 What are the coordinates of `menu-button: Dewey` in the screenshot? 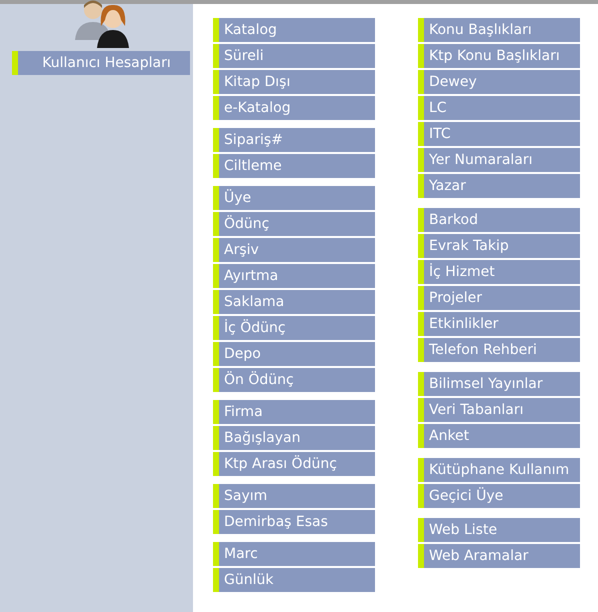 It's located at (499, 82).